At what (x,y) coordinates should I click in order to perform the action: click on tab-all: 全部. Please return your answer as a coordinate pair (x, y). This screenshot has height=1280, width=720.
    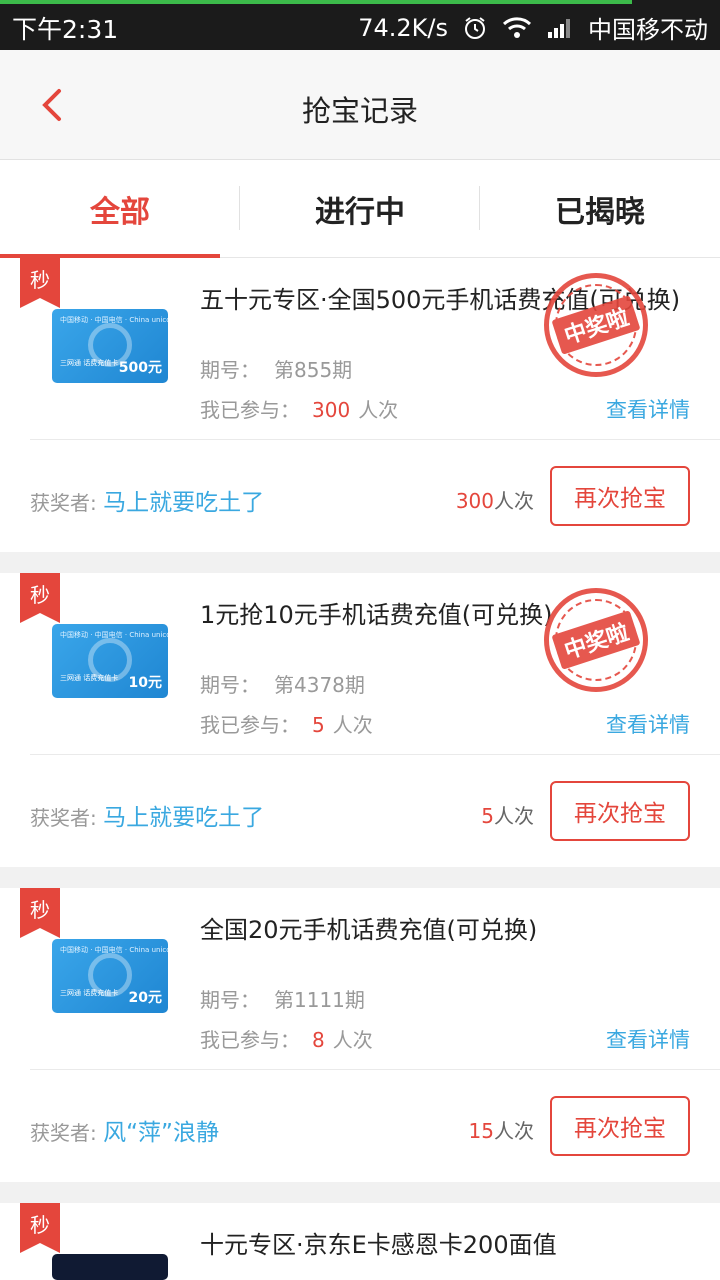
    Looking at the image, I should click on (120, 209).